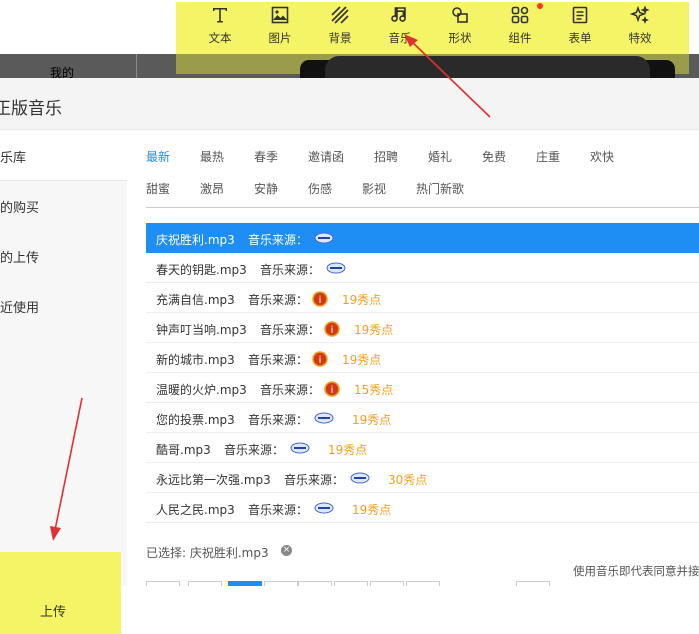  Describe the element at coordinates (340, 15) in the screenshot. I see `background-icon` at that location.